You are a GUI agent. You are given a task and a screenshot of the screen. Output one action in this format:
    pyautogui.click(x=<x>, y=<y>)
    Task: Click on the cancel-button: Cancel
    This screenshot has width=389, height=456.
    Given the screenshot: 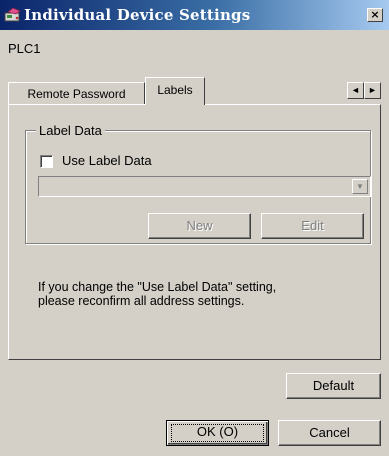 What is the action you would take?
    pyautogui.click(x=329, y=433)
    